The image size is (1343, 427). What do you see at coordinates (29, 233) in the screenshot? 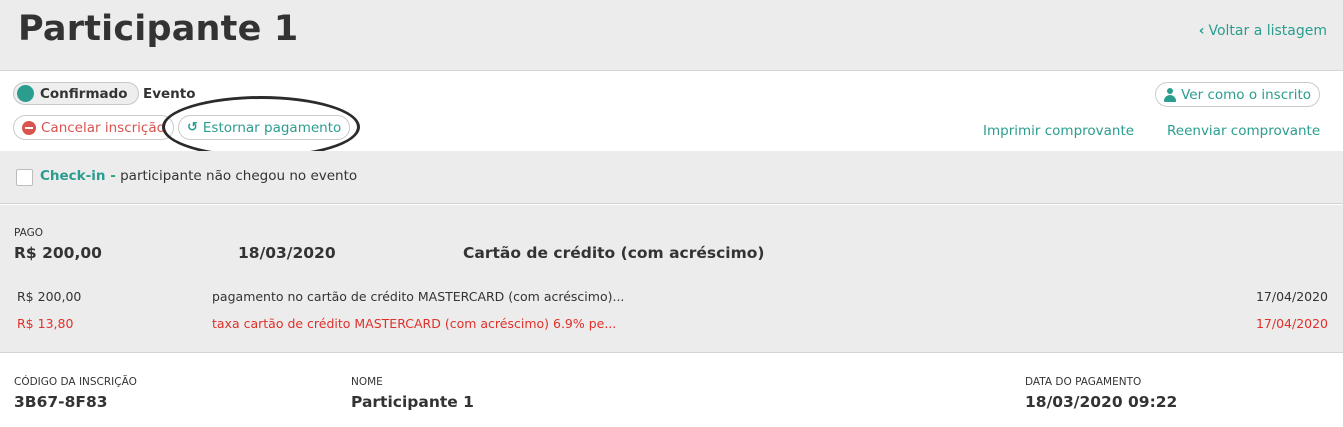
I see `payment-status: PAGO` at bounding box center [29, 233].